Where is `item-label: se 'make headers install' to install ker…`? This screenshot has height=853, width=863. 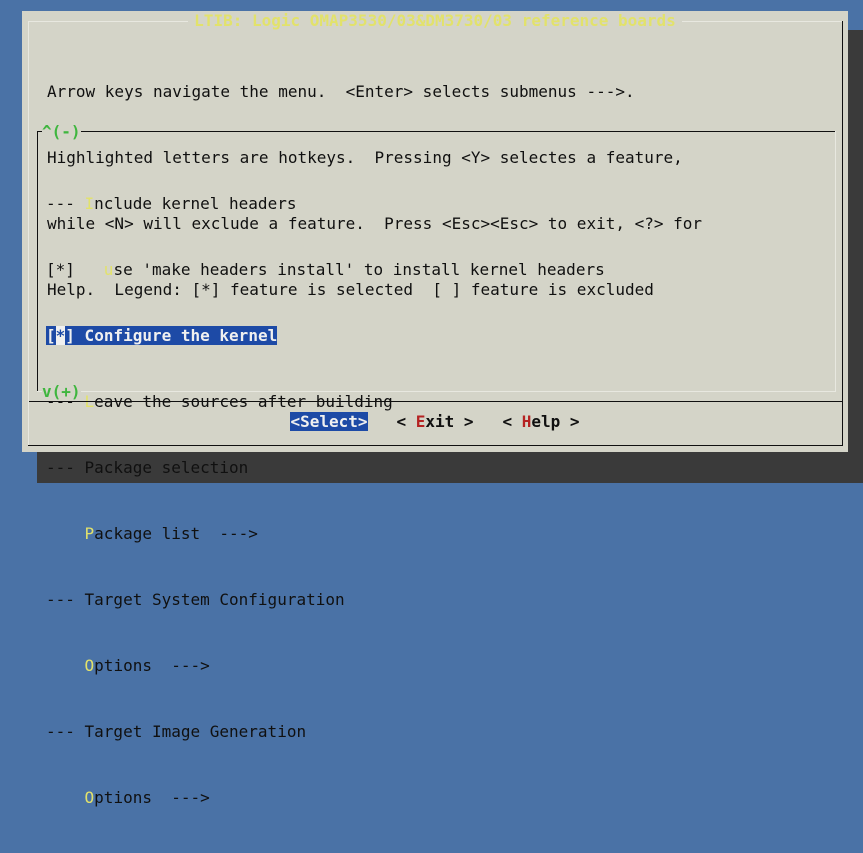 item-label: se 'make headers install' to install ker… is located at coordinates (359, 269).